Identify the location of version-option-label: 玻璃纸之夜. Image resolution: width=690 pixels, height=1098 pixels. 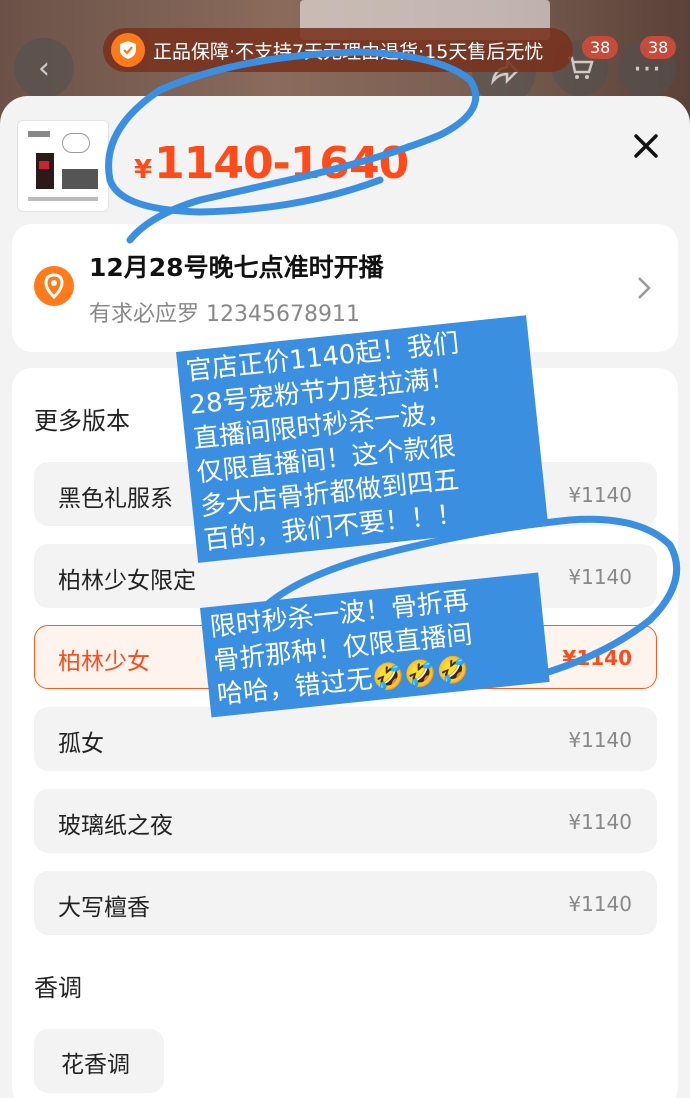
(115, 826).